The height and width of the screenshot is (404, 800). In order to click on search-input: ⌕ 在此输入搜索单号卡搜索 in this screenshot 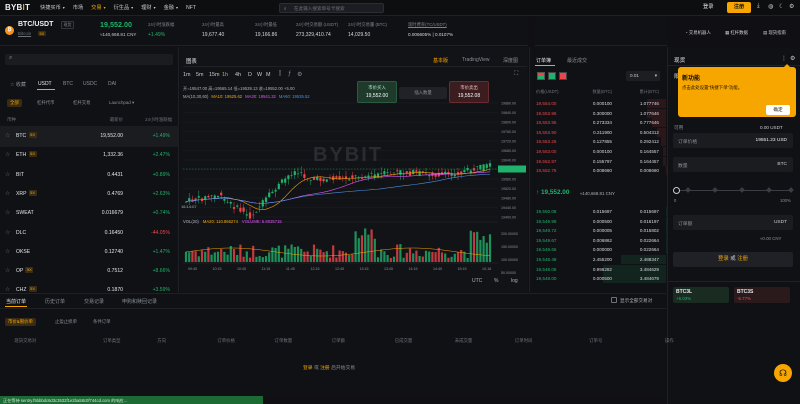, I will do `click(331, 8)`.